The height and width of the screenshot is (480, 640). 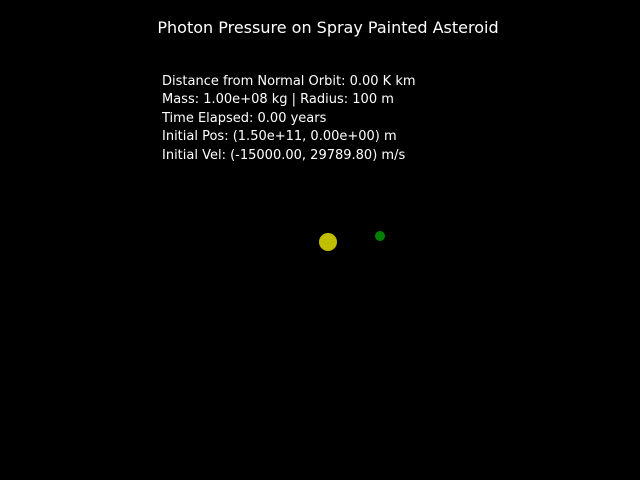 What do you see at coordinates (289, 81) in the screenshot?
I see `distance-readout: Distance from Normal Orbit: 0.00 K km` at bounding box center [289, 81].